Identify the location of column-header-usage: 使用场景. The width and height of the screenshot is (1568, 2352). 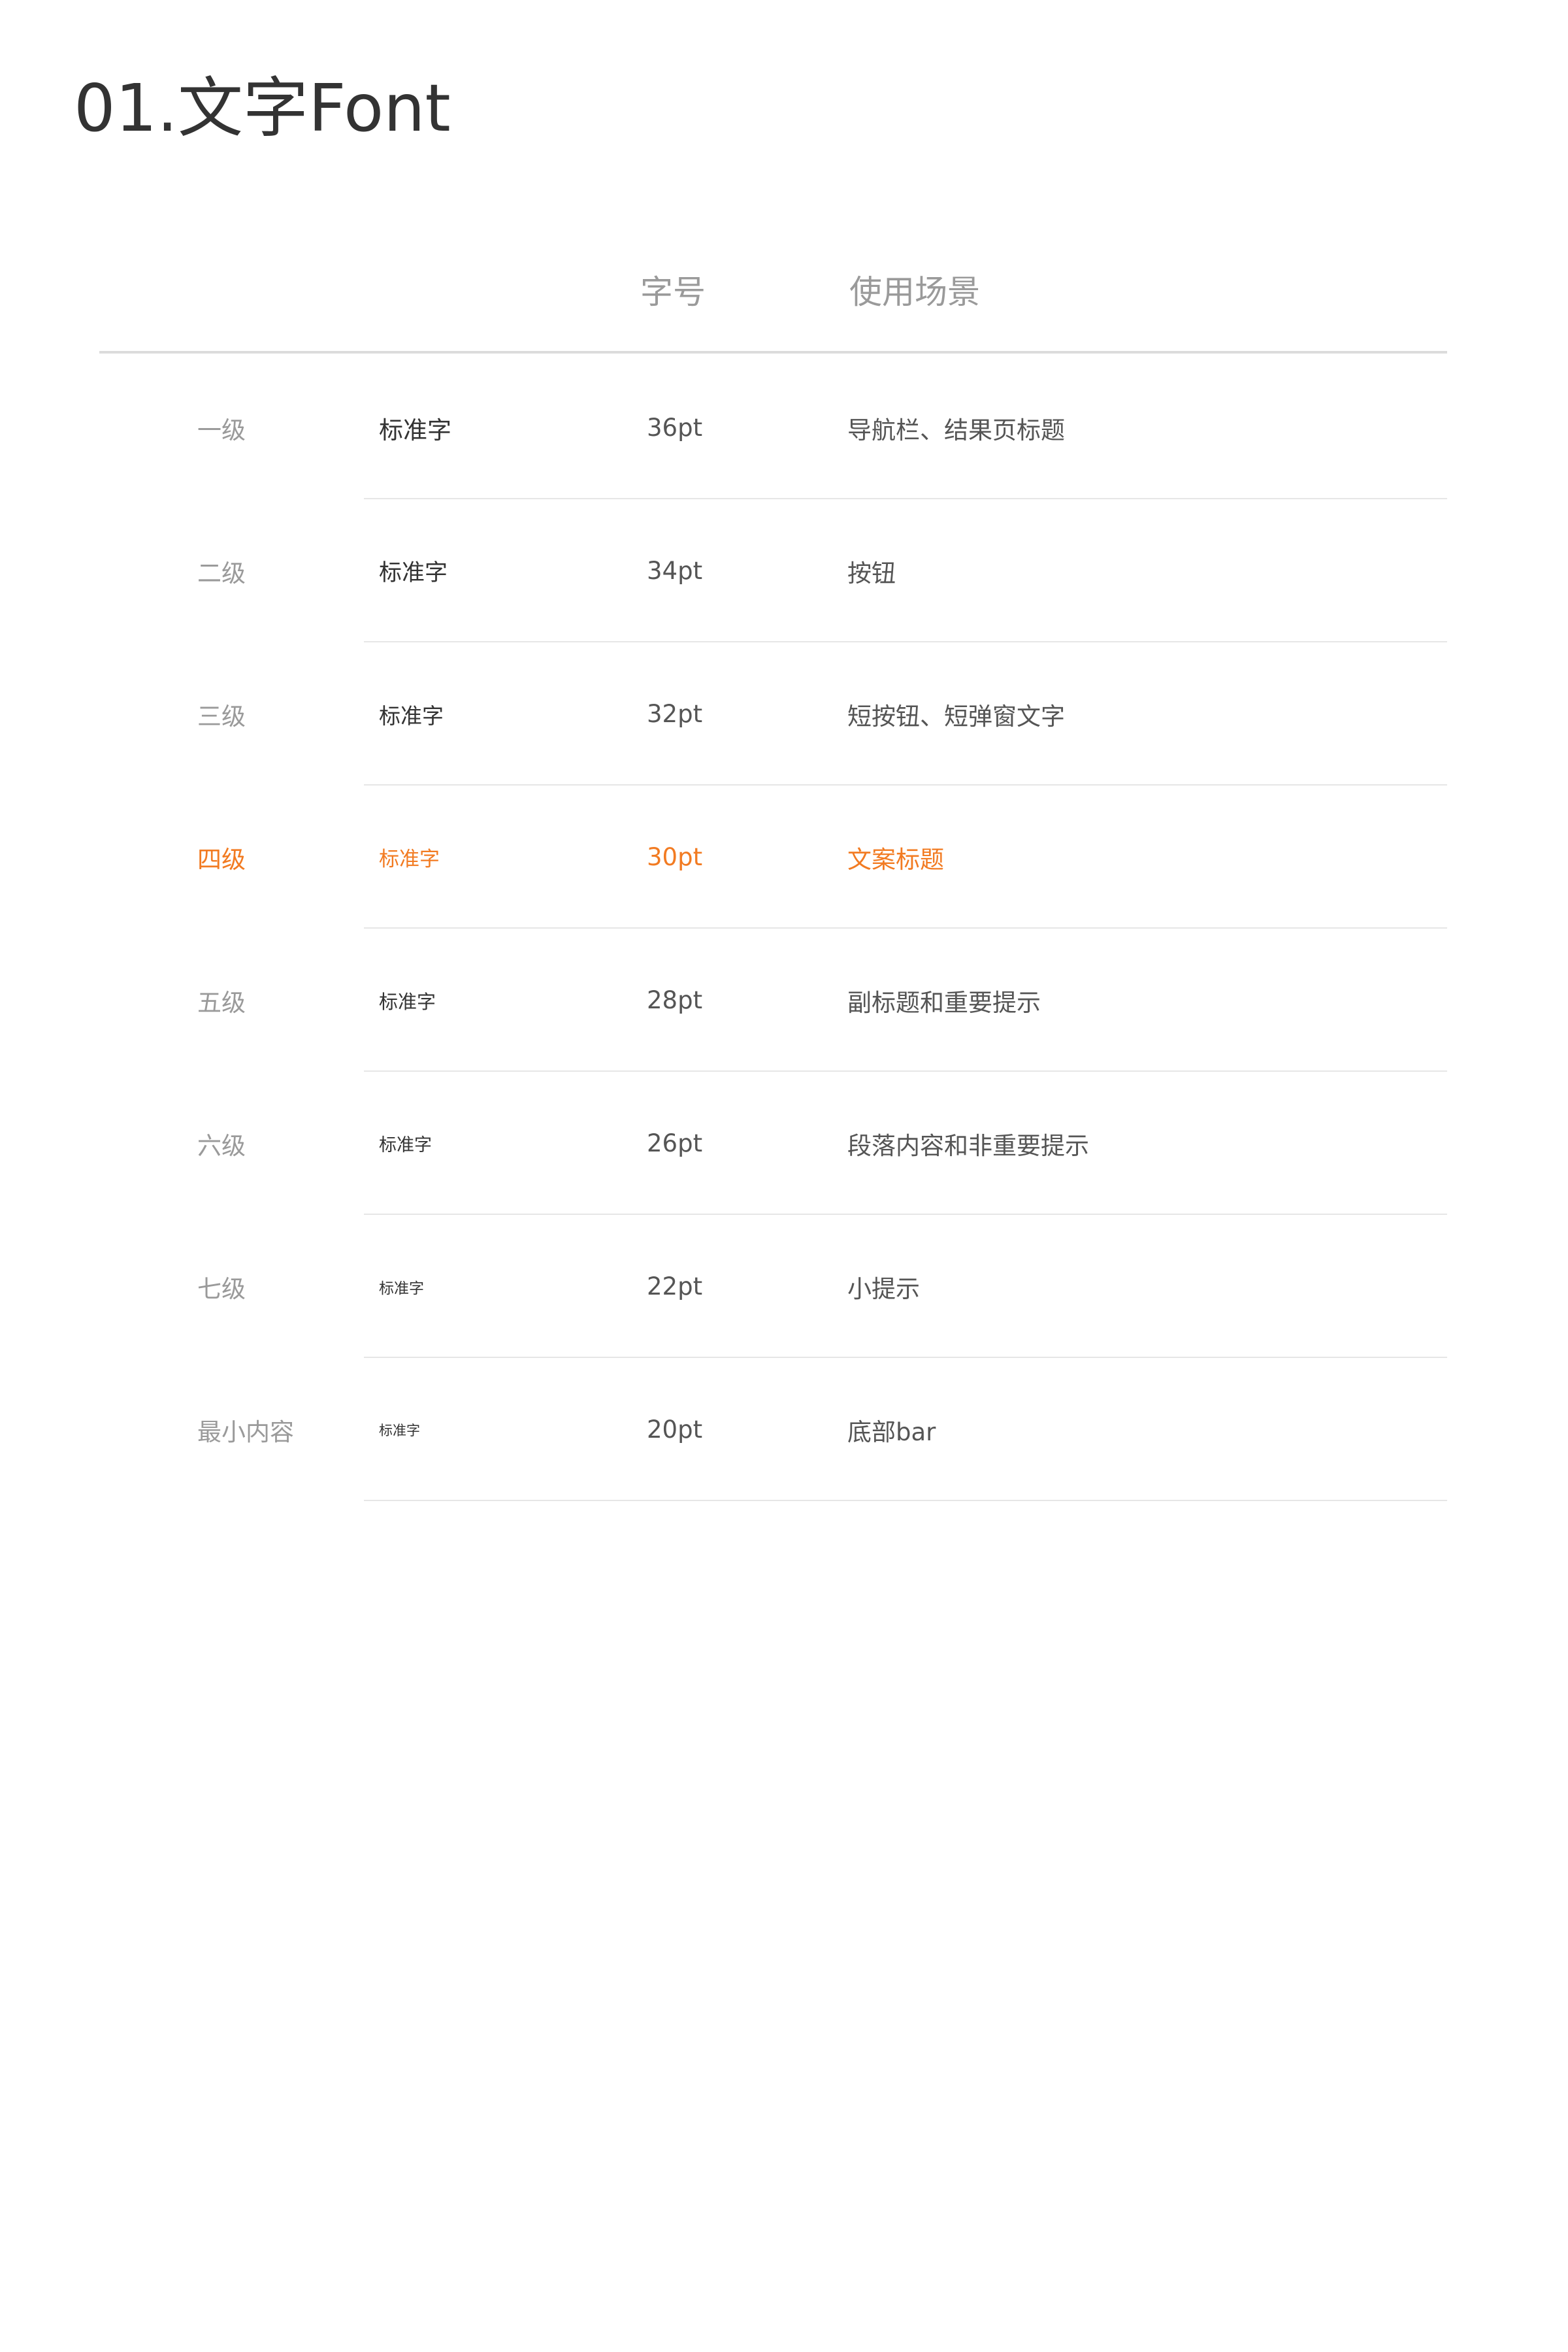
(914, 292).